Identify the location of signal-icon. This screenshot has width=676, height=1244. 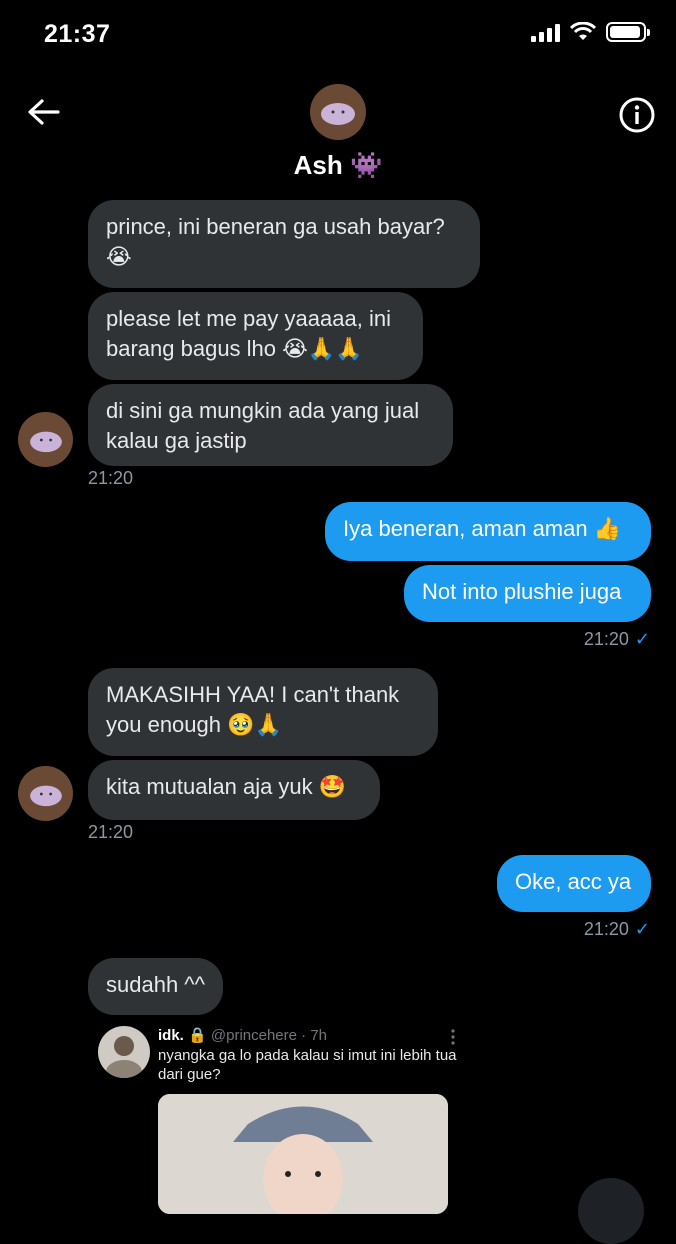
(545, 32).